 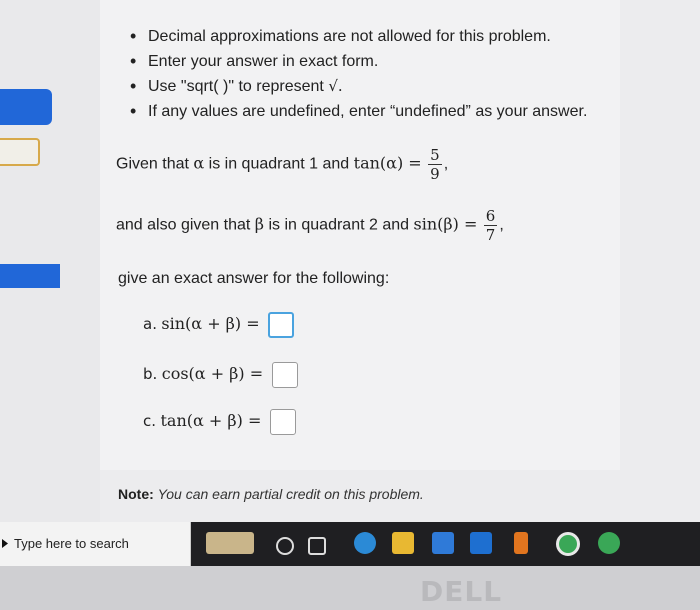 What do you see at coordinates (365, 543) in the screenshot?
I see `edge-icon` at bounding box center [365, 543].